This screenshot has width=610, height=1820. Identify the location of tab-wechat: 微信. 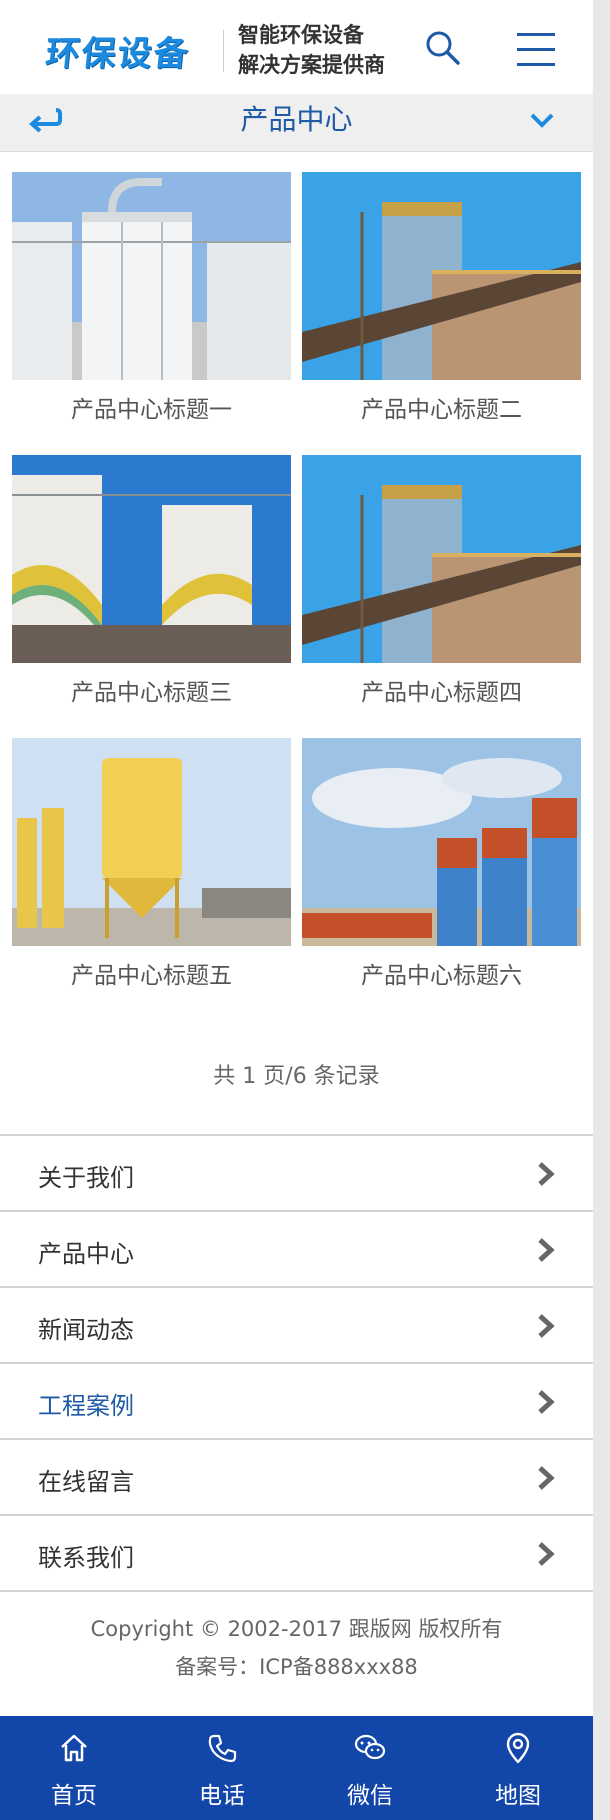
(370, 1768).